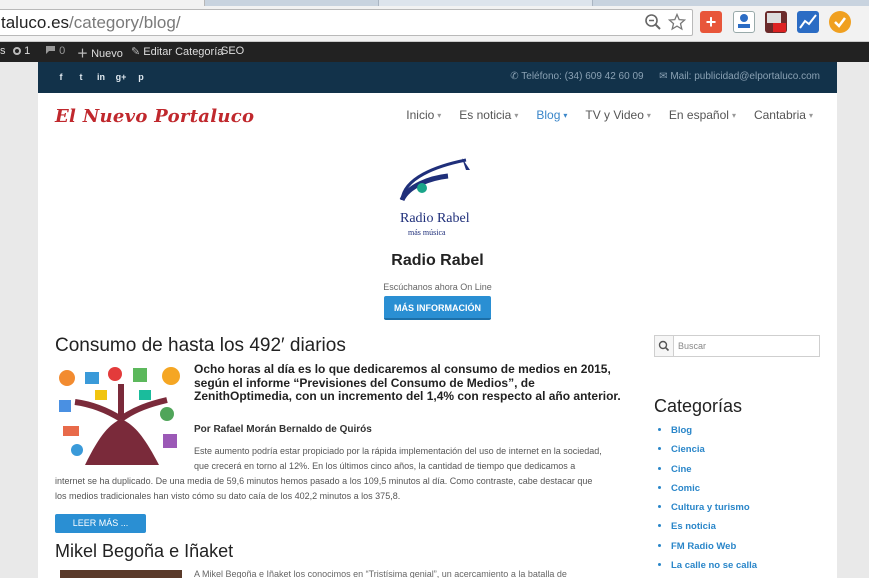 The image size is (869, 578). Describe the element at coordinates (21, 51) in the screenshot. I see `admin-bar-updates: 1` at that location.